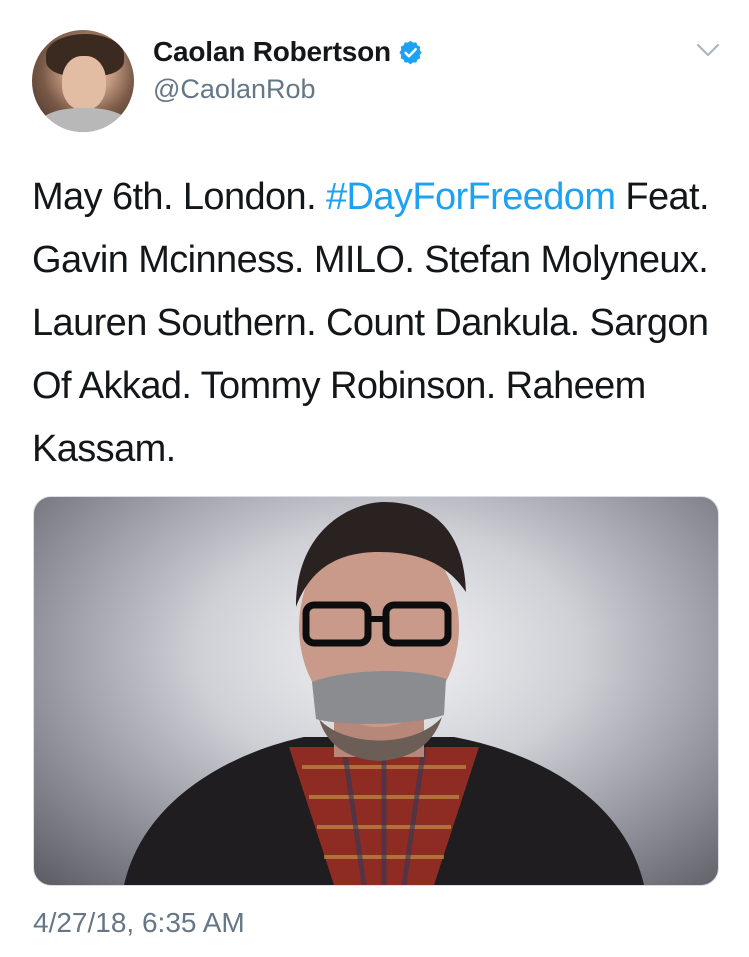 The image size is (749, 957). What do you see at coordinates (410, 52) in the screenshot?
I see `verified-badge-icon` at bounding box center [410, 52].